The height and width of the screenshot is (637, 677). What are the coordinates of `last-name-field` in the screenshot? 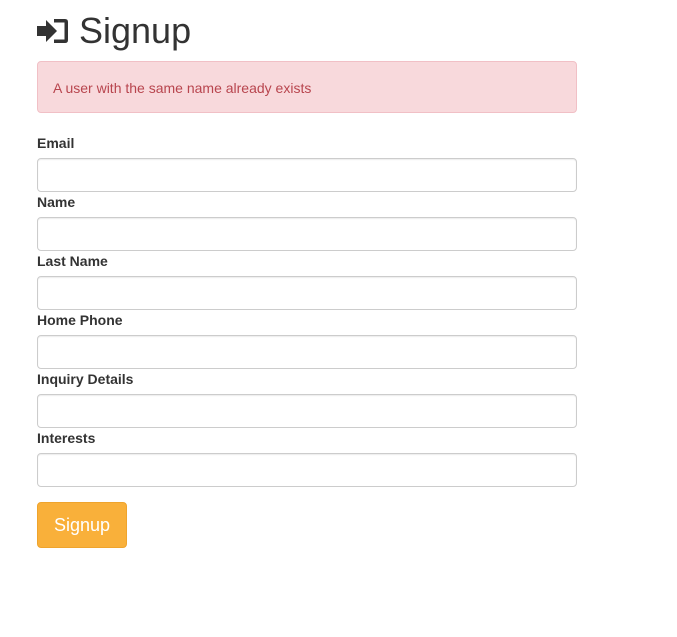 It's located at (307, 293).